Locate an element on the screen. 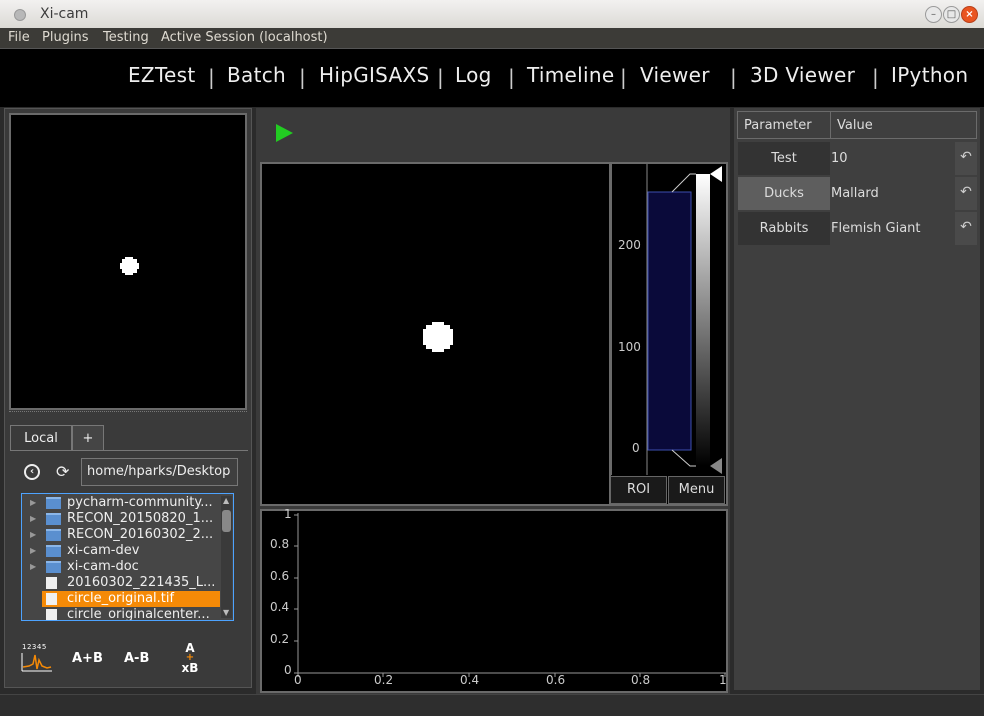 Image resolution: width=984 pixels, height=716 pixels. value-header: Value is located at coordinates (903, 125).